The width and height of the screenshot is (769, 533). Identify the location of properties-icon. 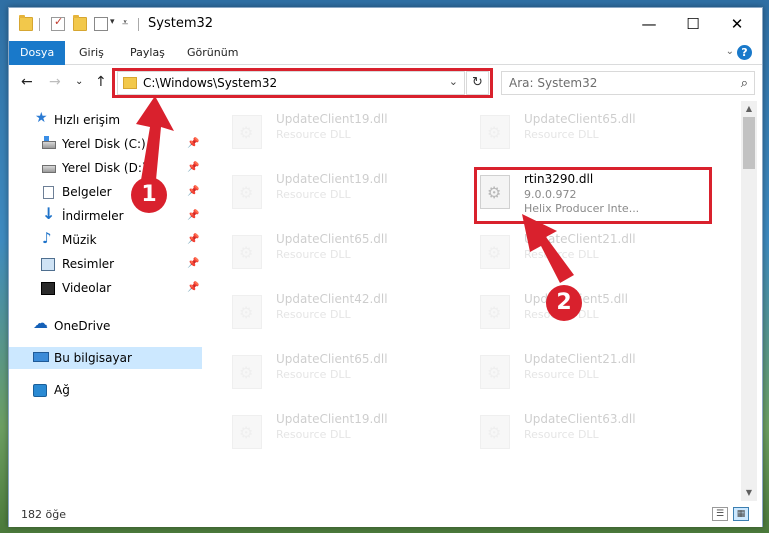
(58, 23).